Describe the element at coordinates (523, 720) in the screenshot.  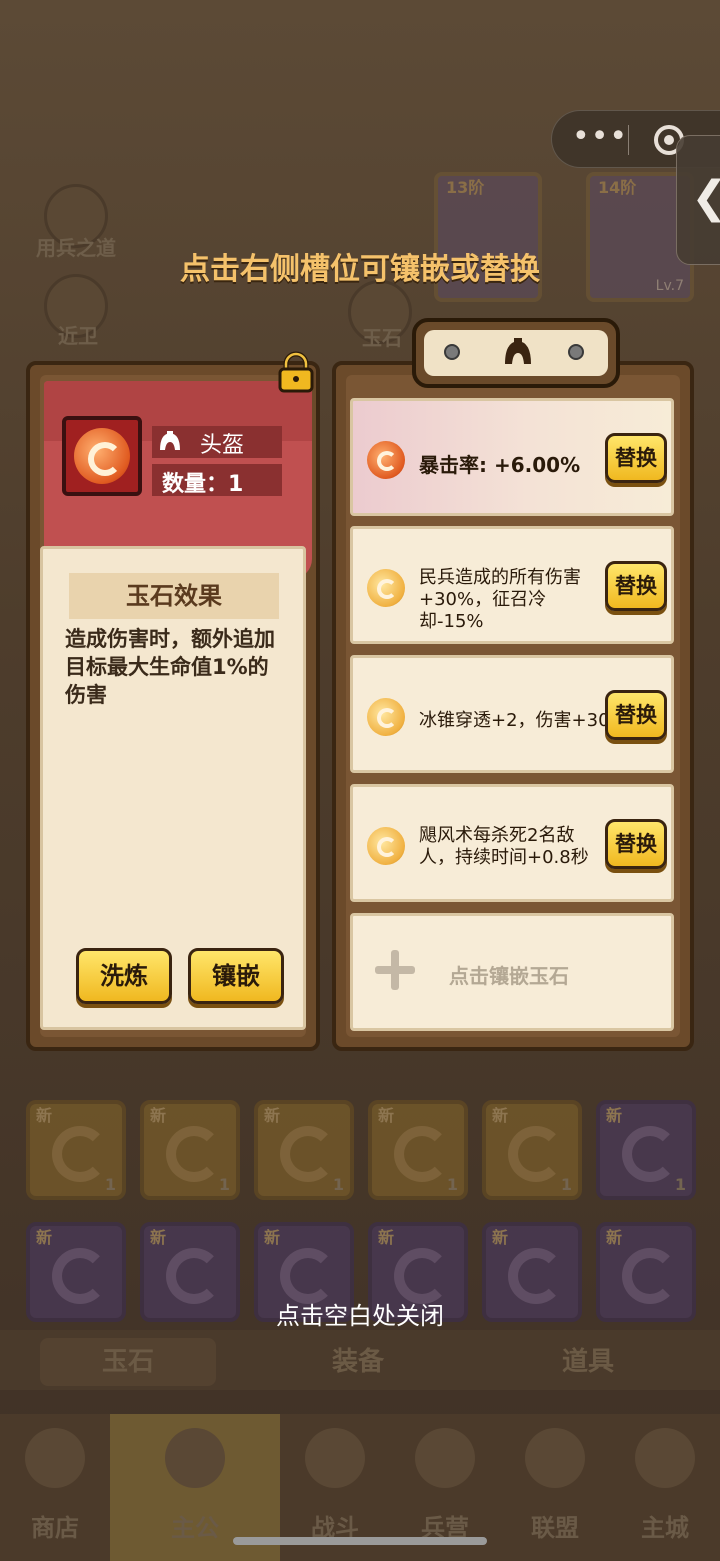
I see `slot-stat: 冰锥穿透+2，伤害+30%` at that location.